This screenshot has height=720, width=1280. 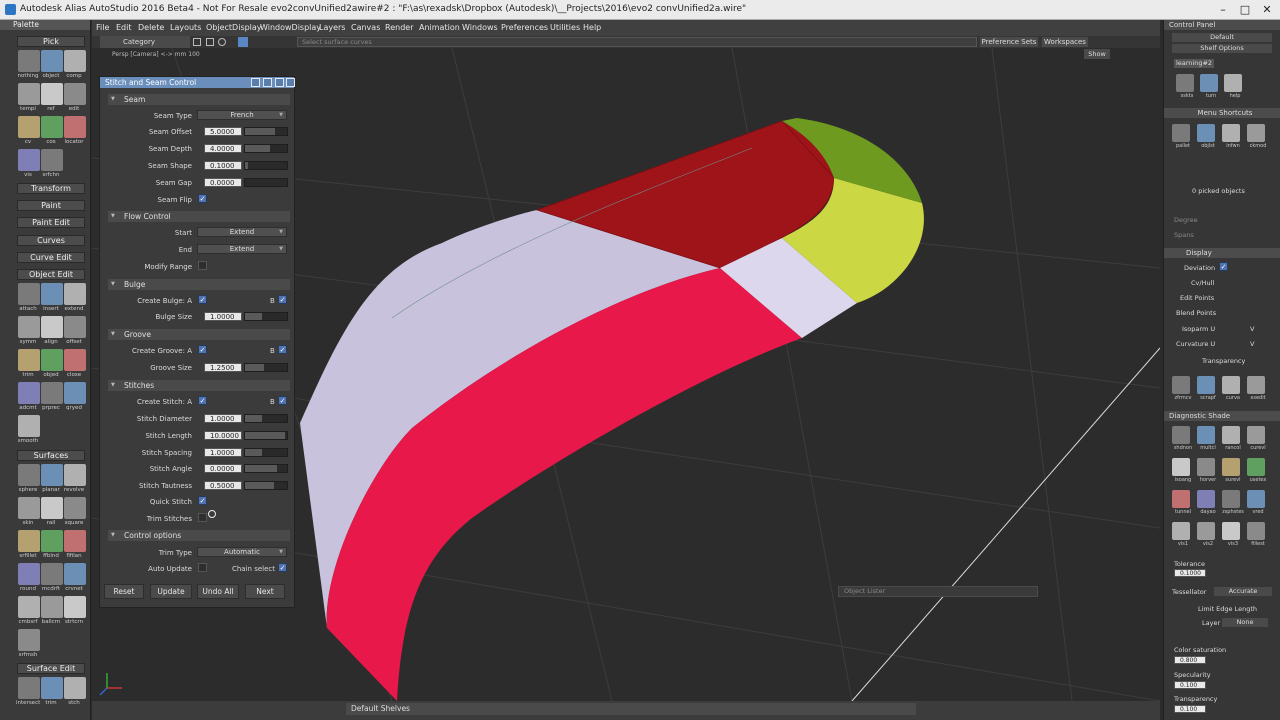 What do you see at coordinates (1222, 253) in the screenshot?
I see `display-header: Display` at bounding box center [1222, 253].